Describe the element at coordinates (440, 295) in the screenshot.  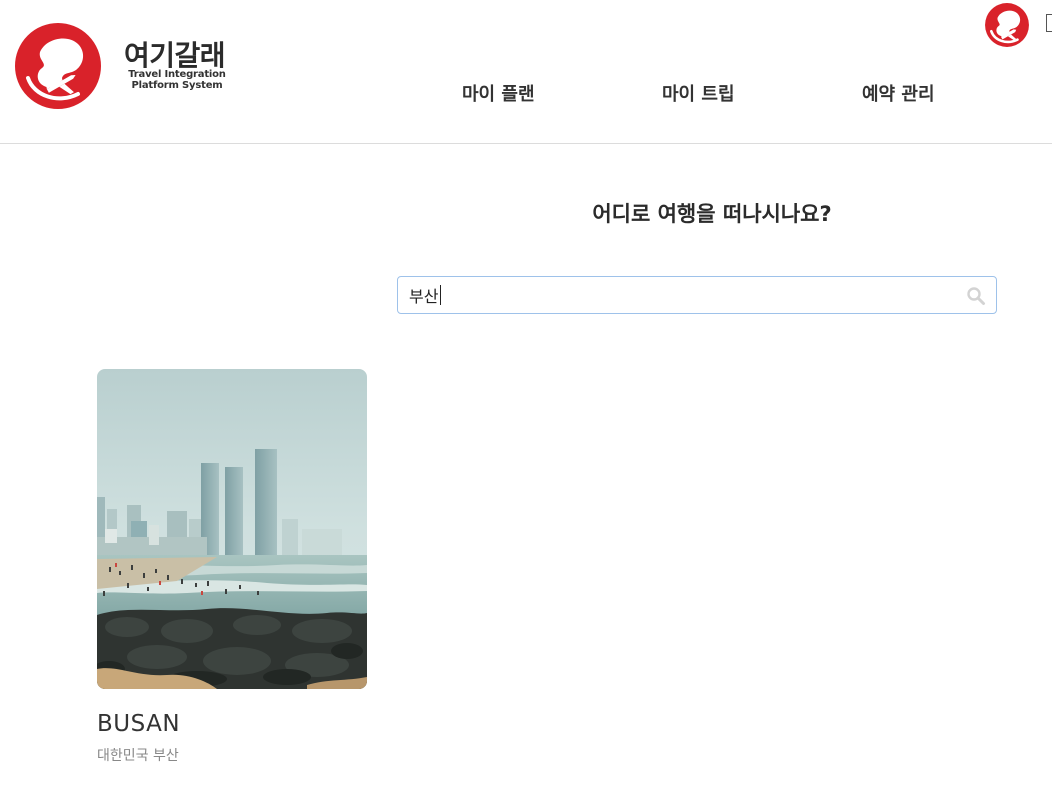
I see `text-caret` at that location.